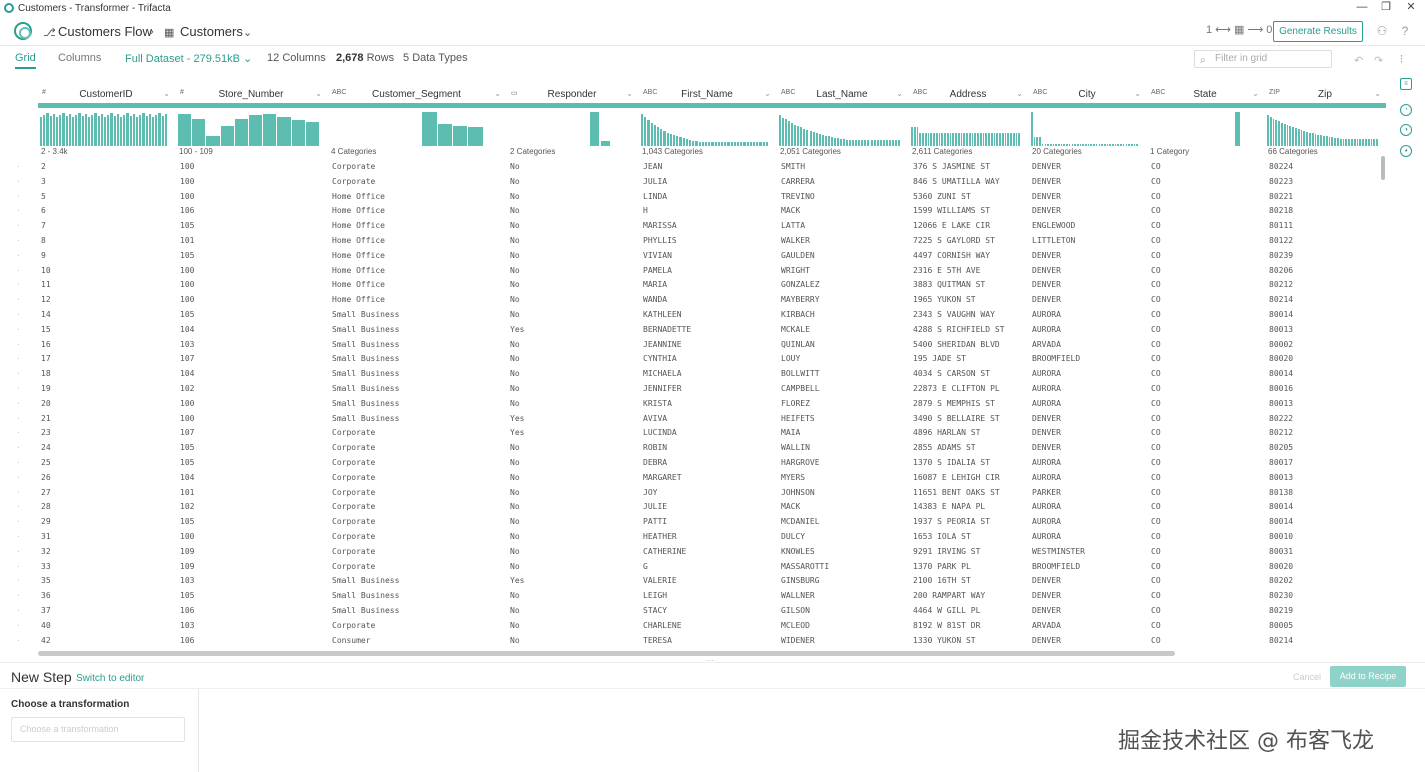  What do you see at coordinates (1281, 418) in the screenshot?
I see `table-cell: 80222` at bounding box center [1281, 418].